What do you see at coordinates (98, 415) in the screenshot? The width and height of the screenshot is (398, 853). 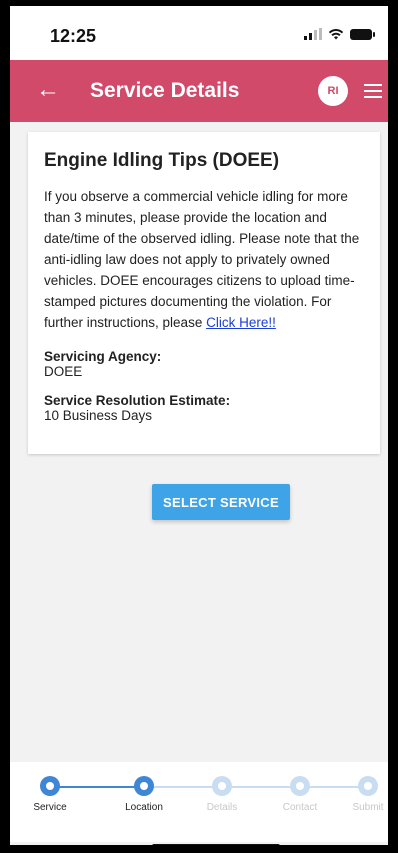 I see `resolution-estimate-value: 10 Business Days` at bounding box center [98, 415].